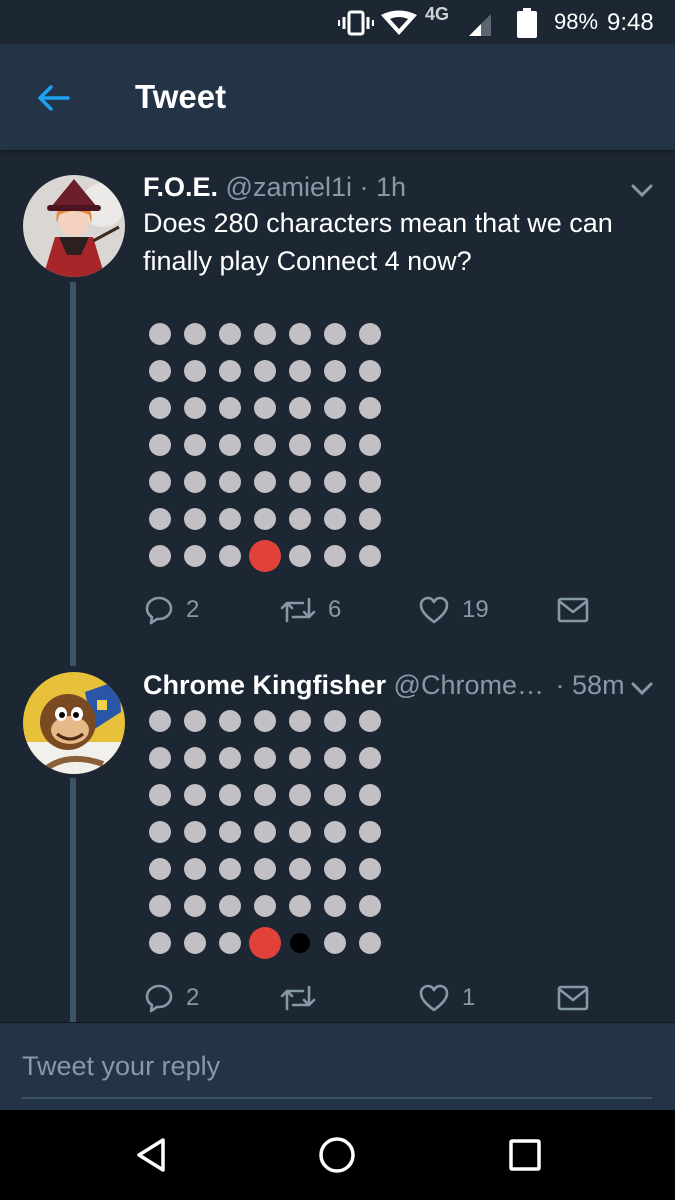  Describe the element at coordinates (630, 22) in the screenshot. I see `clock: 9:48` at that location.